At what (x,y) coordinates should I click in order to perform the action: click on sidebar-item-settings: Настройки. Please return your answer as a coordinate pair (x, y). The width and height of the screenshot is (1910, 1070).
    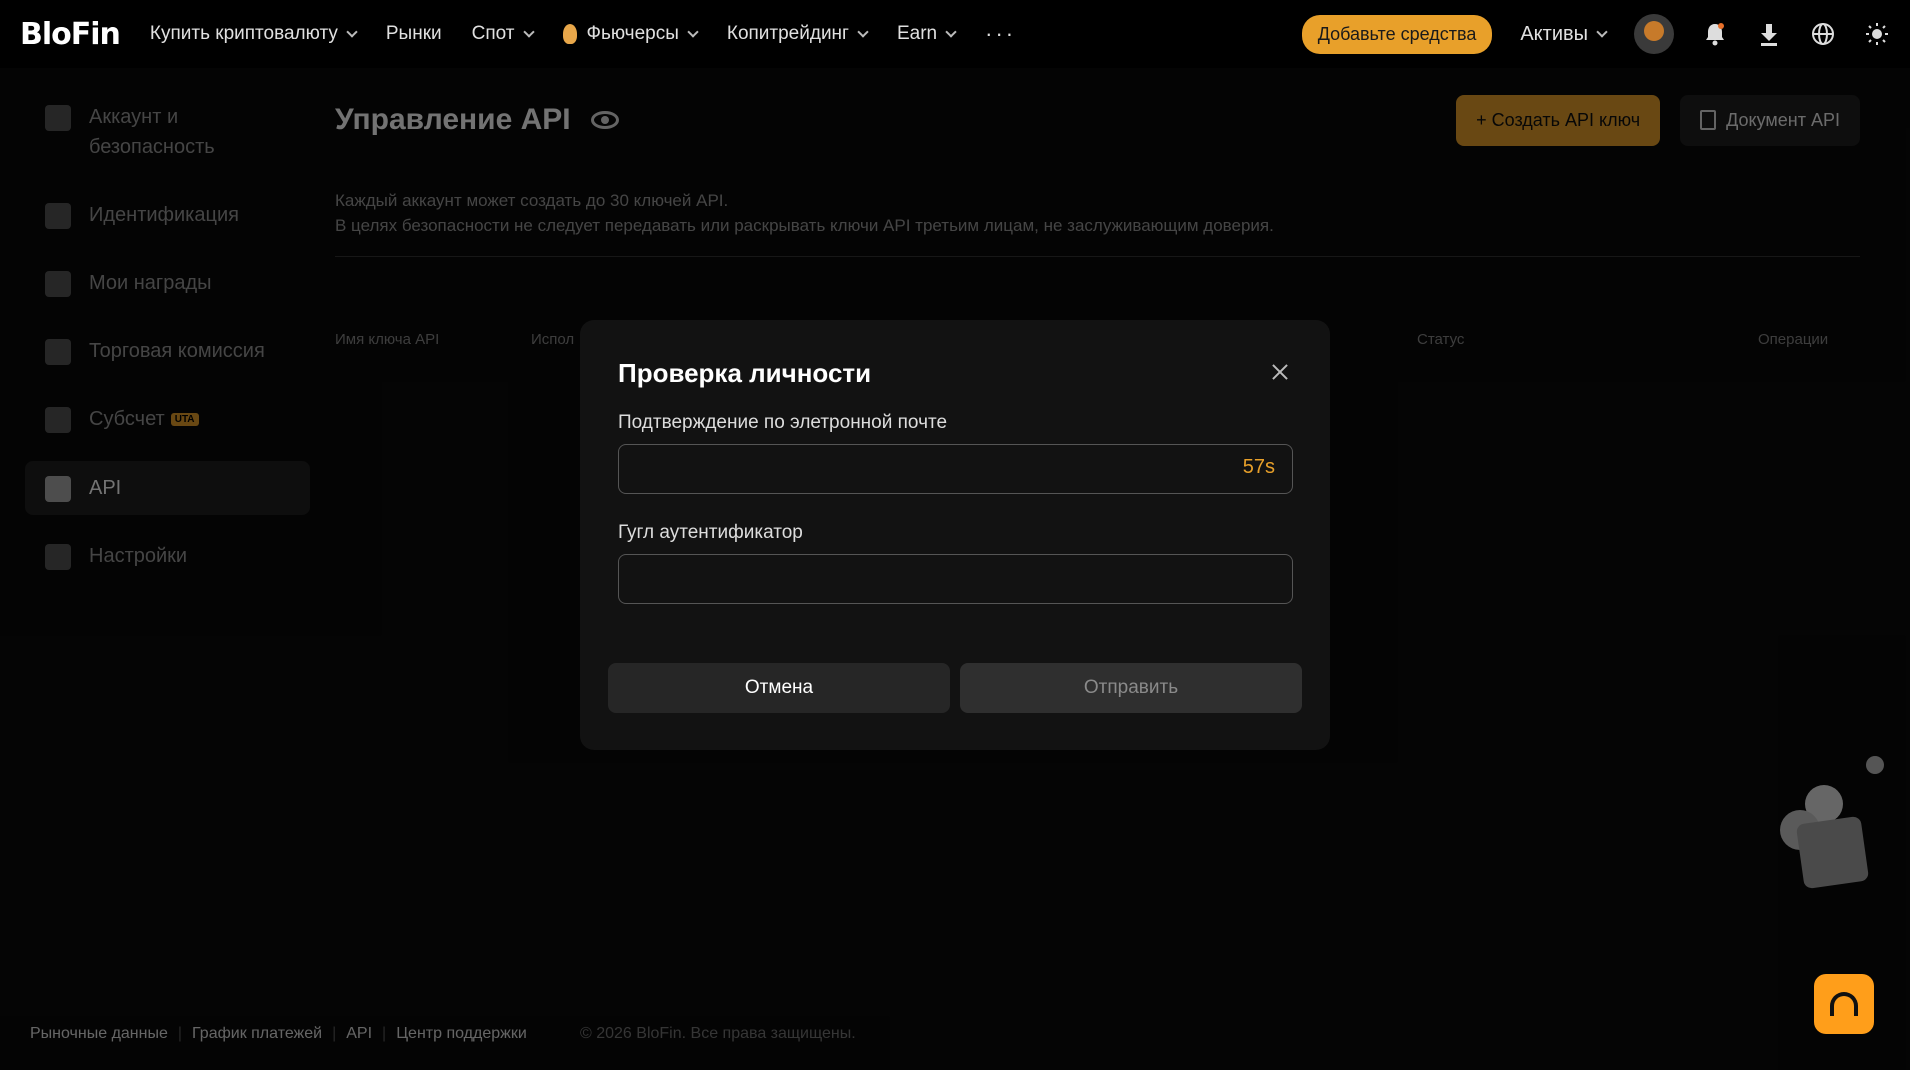
    Looking at the image, I should click on (167, 556).